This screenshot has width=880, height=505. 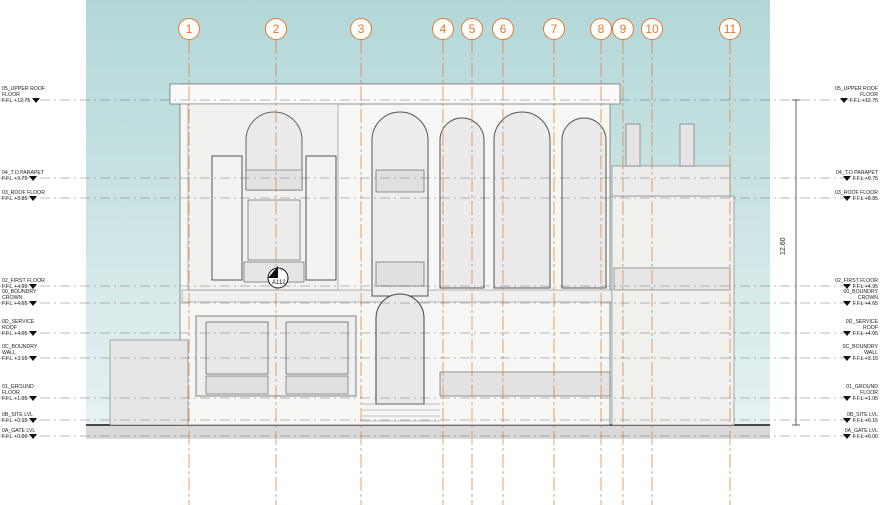 What do you see at coordinates (23, 95) in the screenshot?
I see `level-label-left: 05_UPPER ROOF FLOOR F.F.L +12.75` at bounding box center [23, 95].